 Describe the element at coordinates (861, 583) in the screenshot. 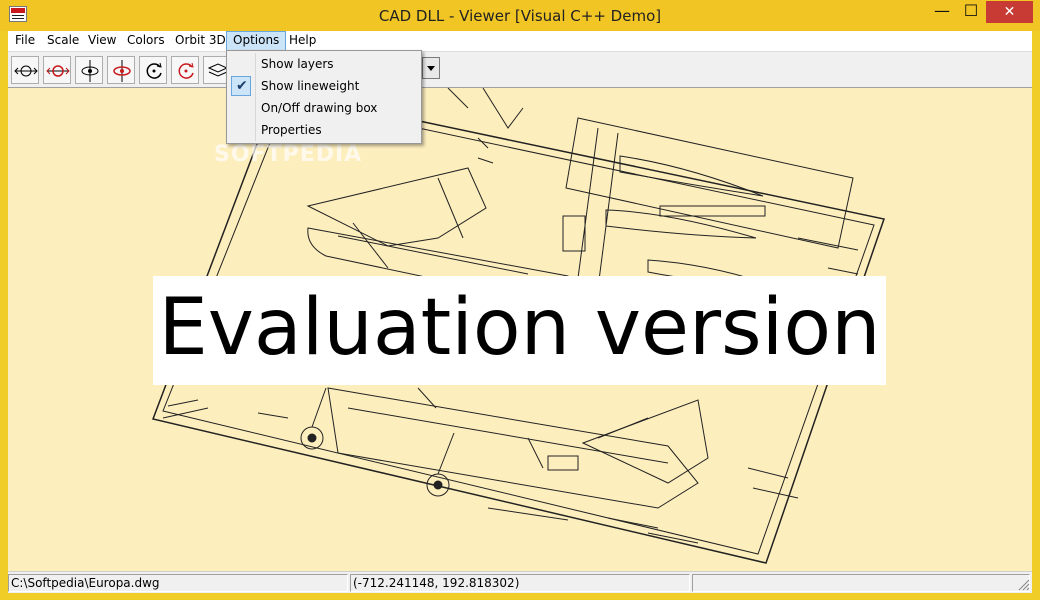

I see `status-extra` at that location.